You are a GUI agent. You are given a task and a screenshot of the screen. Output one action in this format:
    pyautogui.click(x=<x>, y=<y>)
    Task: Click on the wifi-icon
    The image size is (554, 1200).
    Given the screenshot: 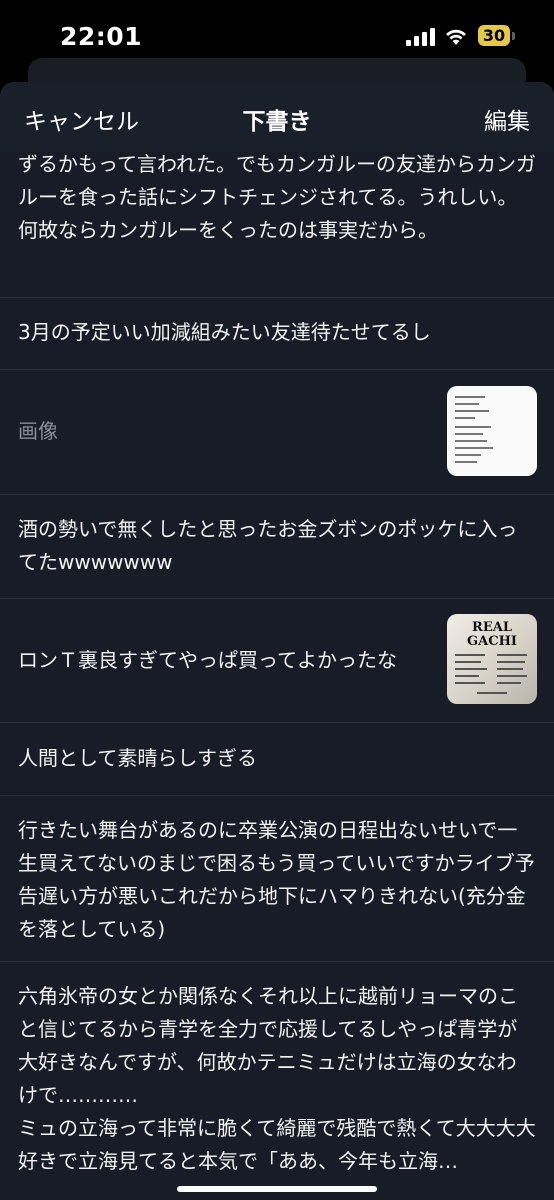 What is the action you would take?
    pyautogui.click(x=456, y=37)
    